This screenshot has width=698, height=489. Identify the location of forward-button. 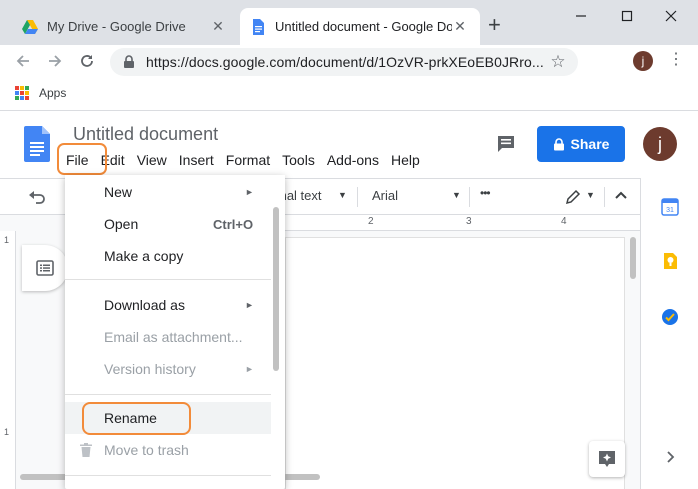
(55, 61).